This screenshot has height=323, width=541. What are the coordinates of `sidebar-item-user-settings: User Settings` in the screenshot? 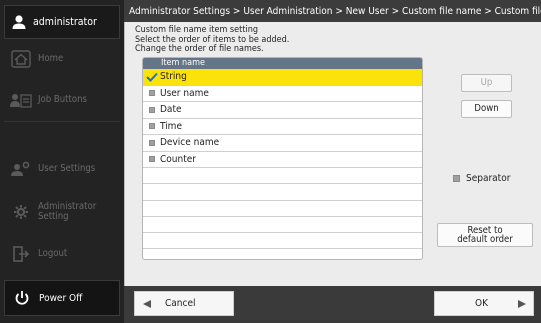 It's located at (62, 169).